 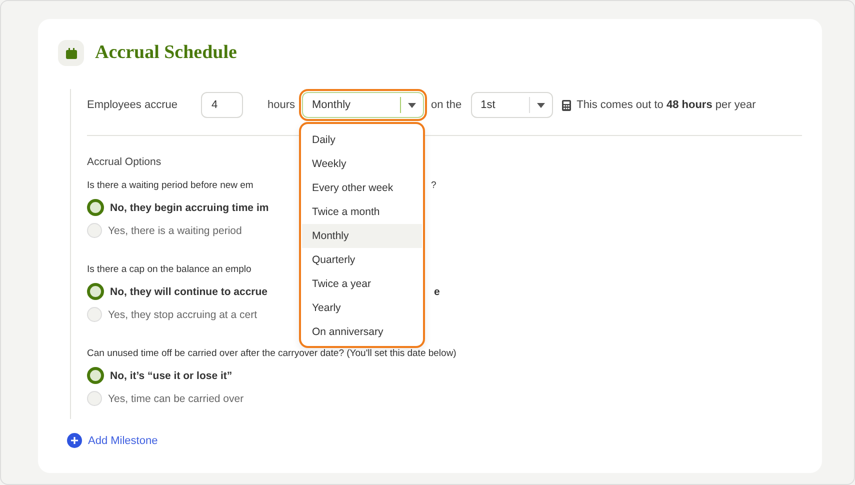 I want to click on menu-item: Daily, so click(x=362, y=140).